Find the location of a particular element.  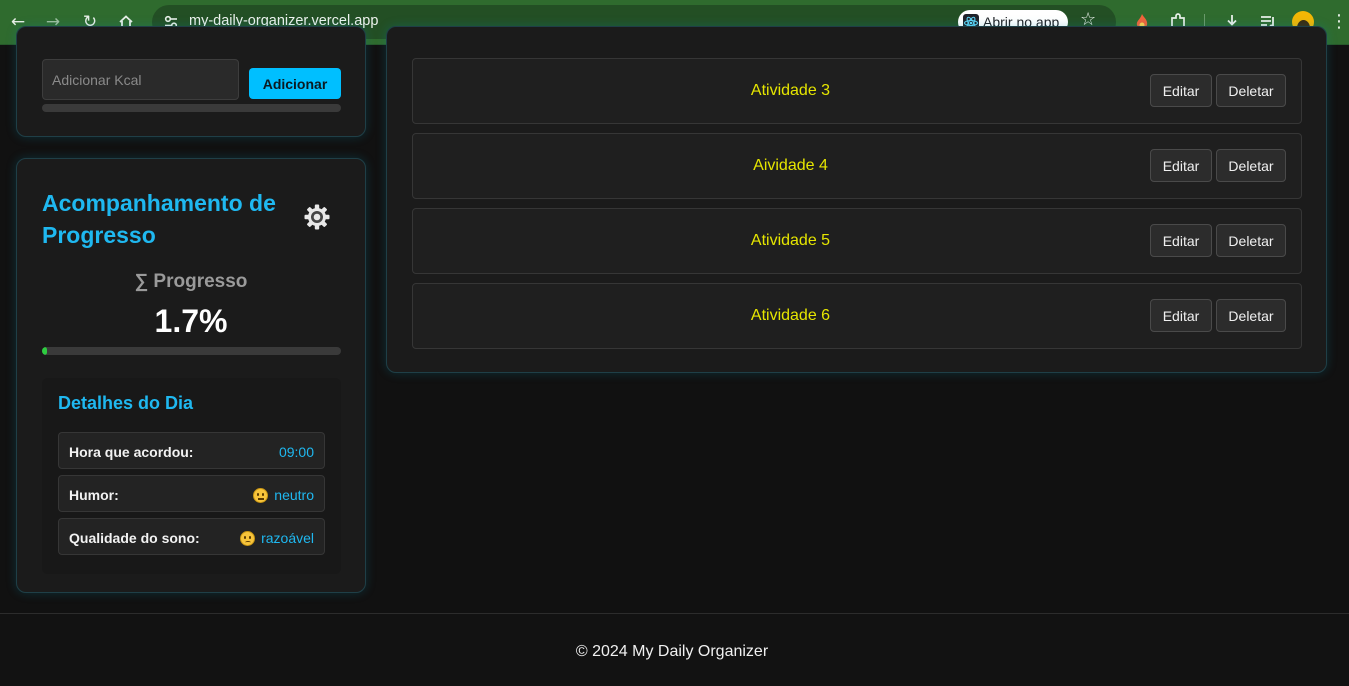

wake-time-value: 09:00 is located at coordinates (296, 452).